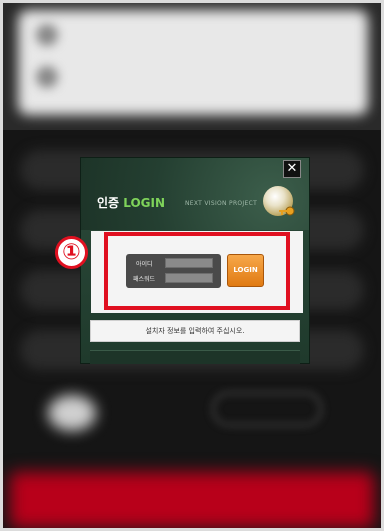 This screenshot has width=384, height=531. I want to click on title-prefix: 인증, so click(110, 203).